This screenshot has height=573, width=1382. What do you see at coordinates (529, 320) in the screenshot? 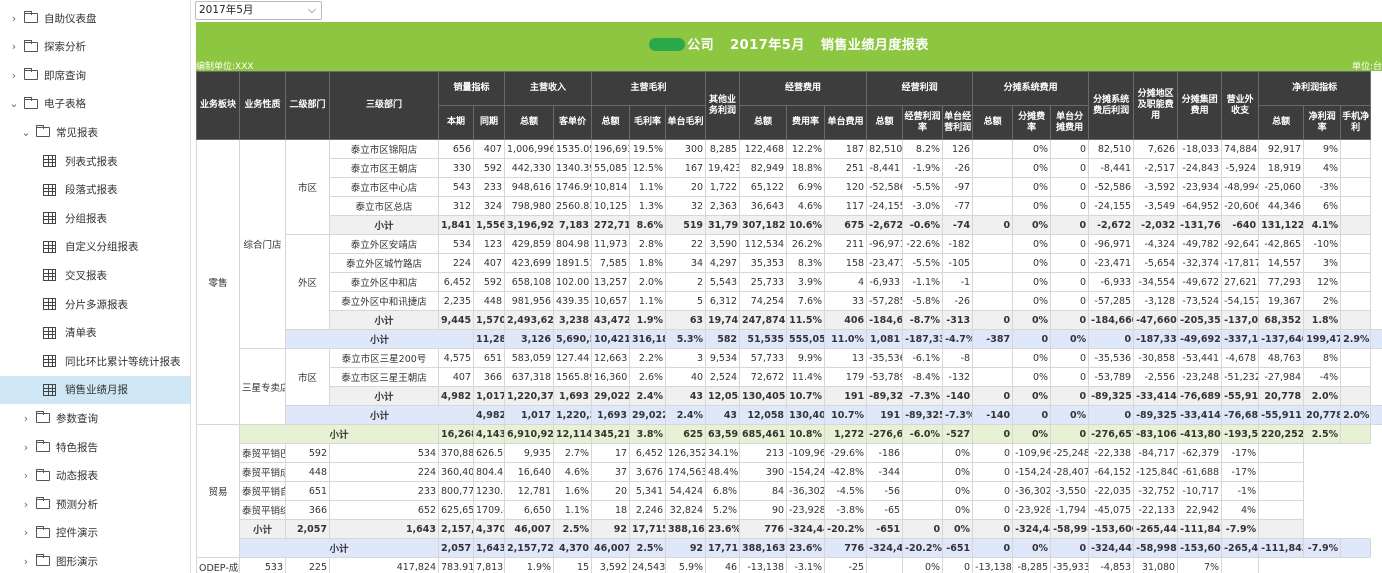
I see `value-cell: 2,493,622` at bounding box center [529, 320].